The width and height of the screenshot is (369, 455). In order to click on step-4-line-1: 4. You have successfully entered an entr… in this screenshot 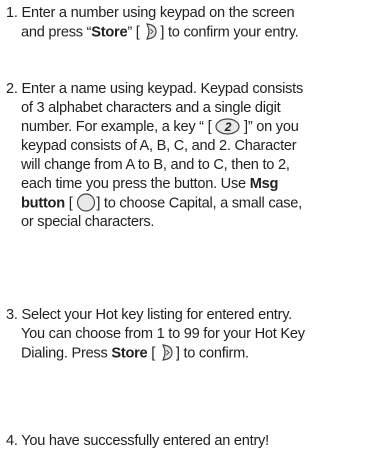, I will do `click(137, 441)`.